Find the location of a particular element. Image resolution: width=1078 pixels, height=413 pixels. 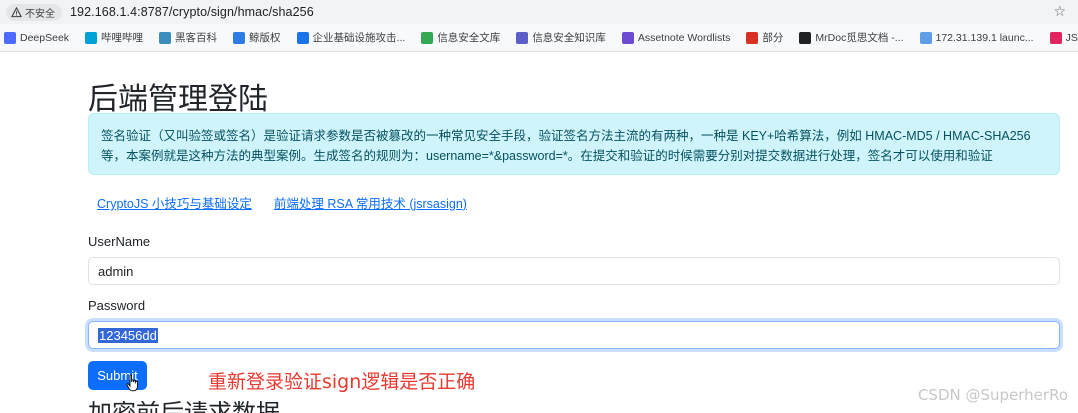

red-annotation: 重新登录验证sign逻辑是否正确 is located at coordinates (342, 382).